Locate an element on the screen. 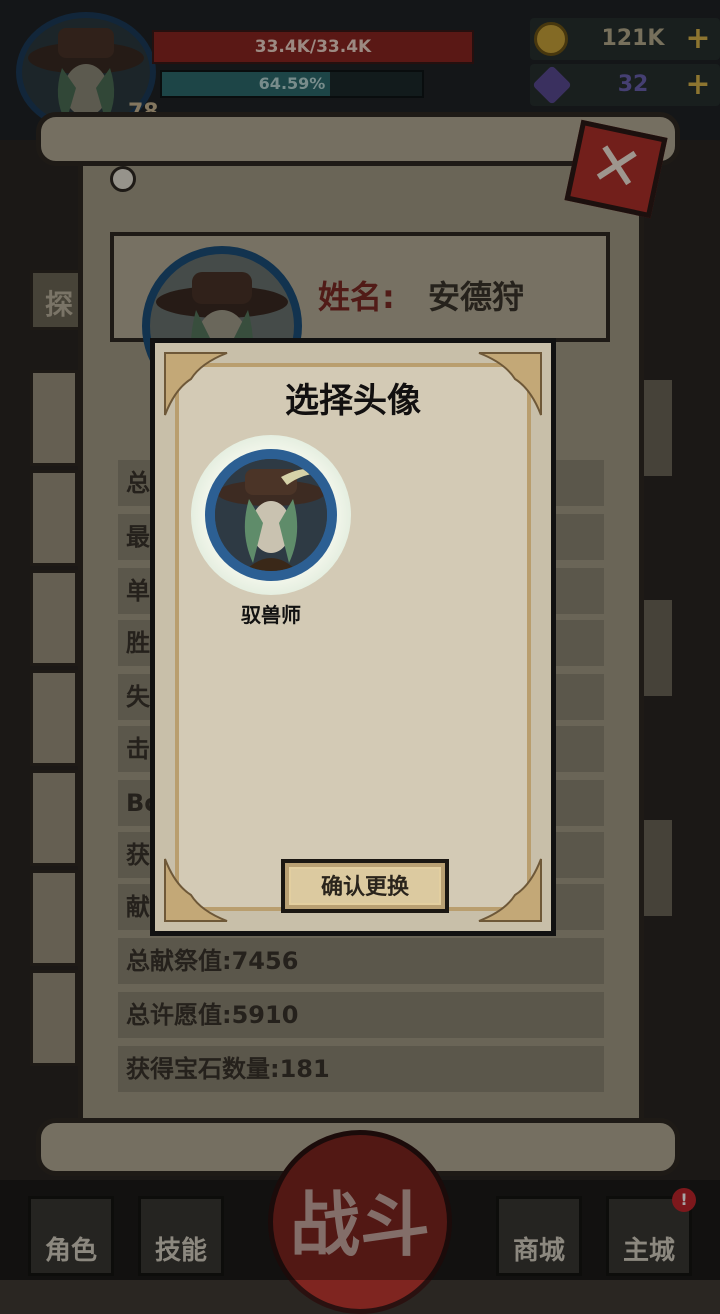  confirm-change-button: 确认更换 is located at coordinates (365, 886).